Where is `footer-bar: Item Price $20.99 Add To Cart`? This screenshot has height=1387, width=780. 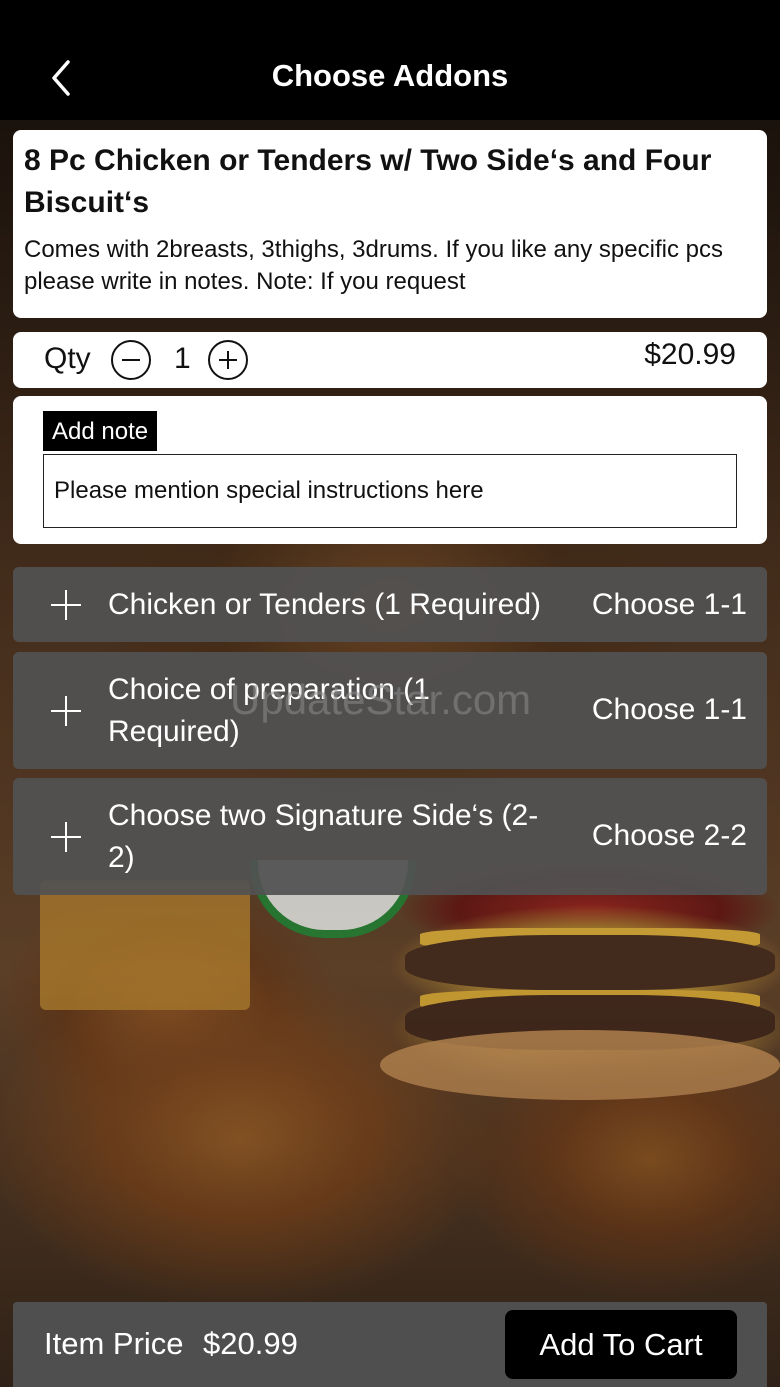
footer-bar: Item Price $20.99 Add To Cart is located at coordinates (390, 1344).